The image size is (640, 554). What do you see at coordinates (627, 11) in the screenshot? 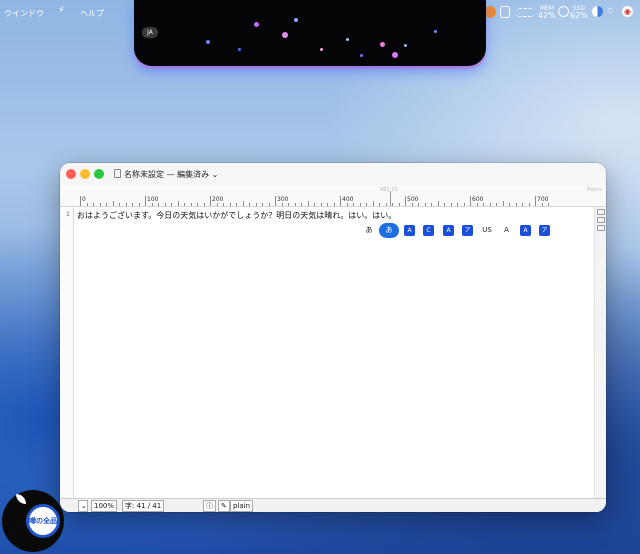
I see `record-icon: ◉` at bounding box center [627, 11].